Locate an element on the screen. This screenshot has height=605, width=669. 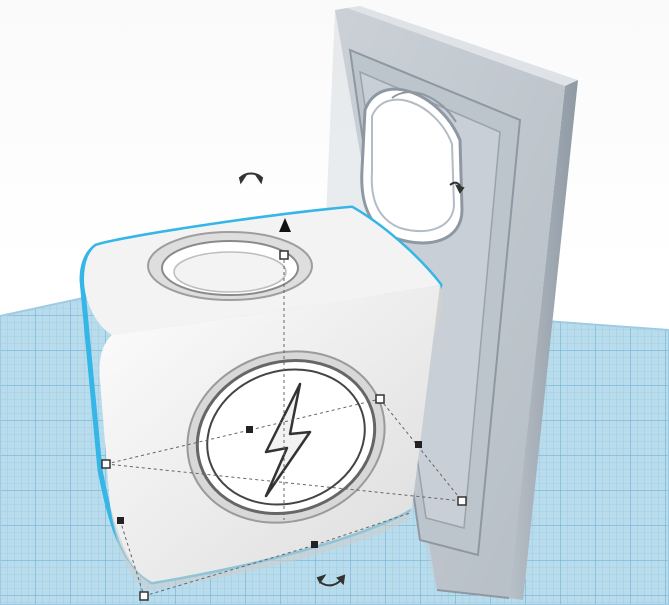
handle-top-center is located at coordinates (284, 255).